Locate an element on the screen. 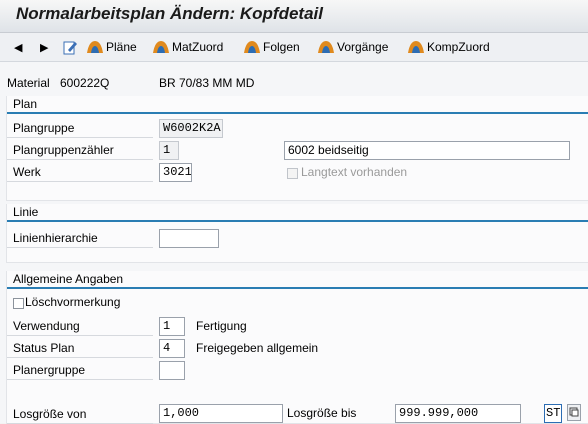 This screenshot has width=588, height=424. operations-icon is located at coordinates (326, 47).